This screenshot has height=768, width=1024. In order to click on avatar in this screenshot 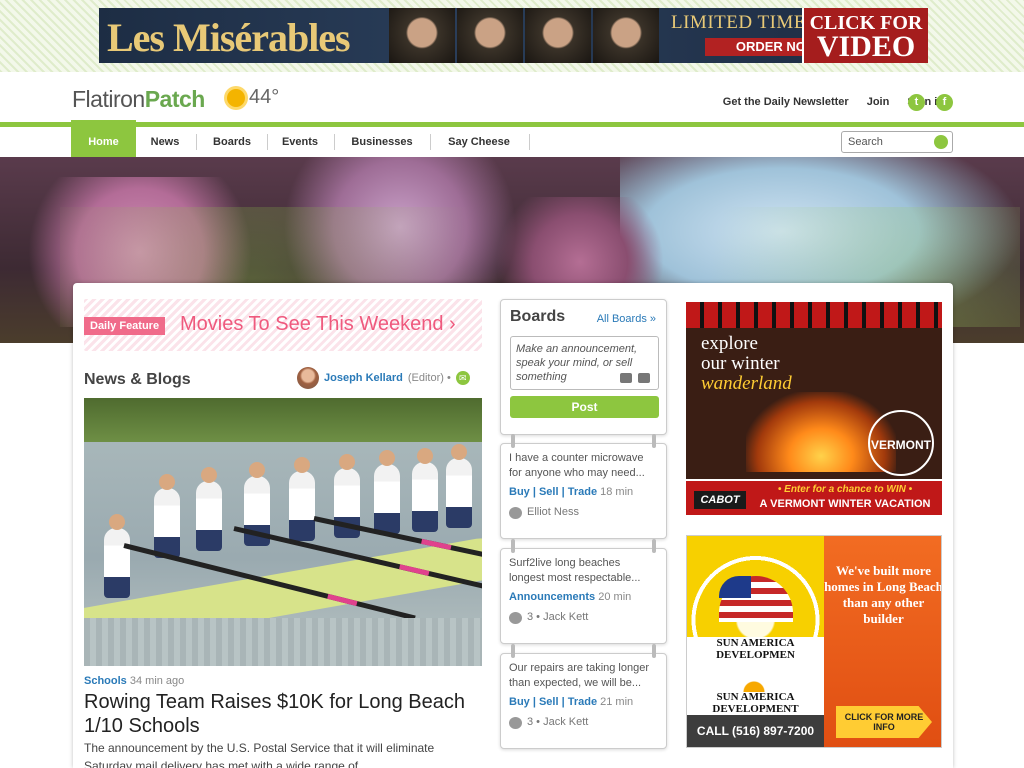, I will do `click(308, 378)`.